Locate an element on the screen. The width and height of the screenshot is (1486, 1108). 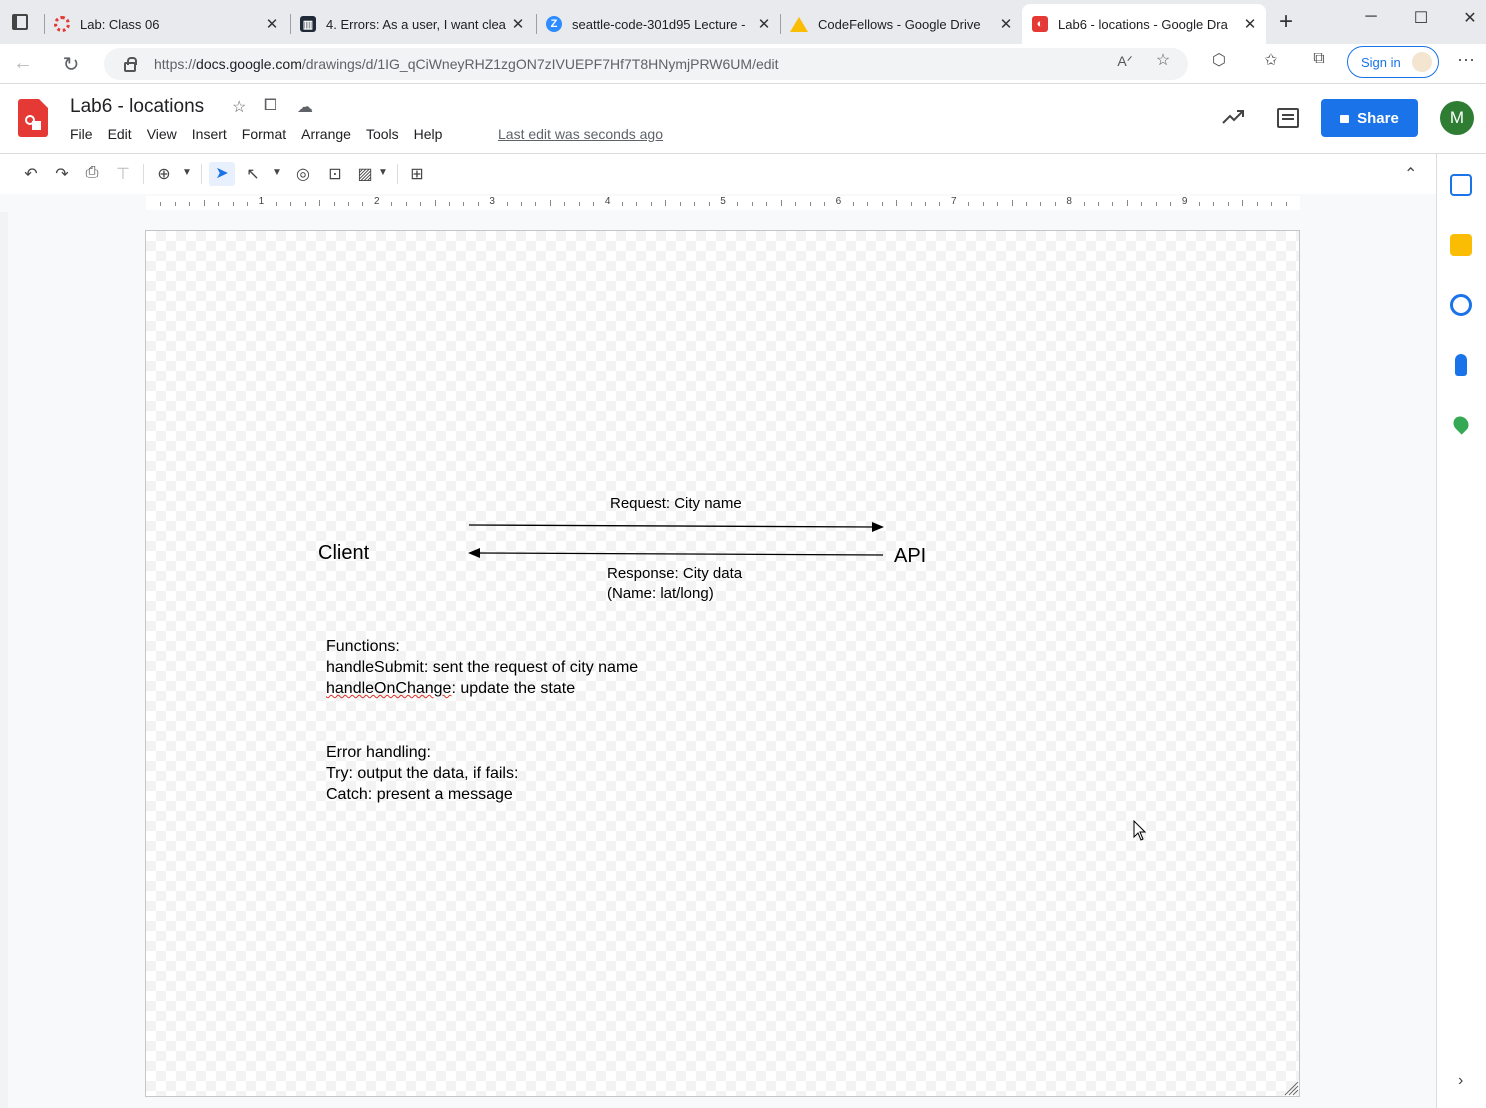
calendar-icon is located at coordinates (1461, 185).